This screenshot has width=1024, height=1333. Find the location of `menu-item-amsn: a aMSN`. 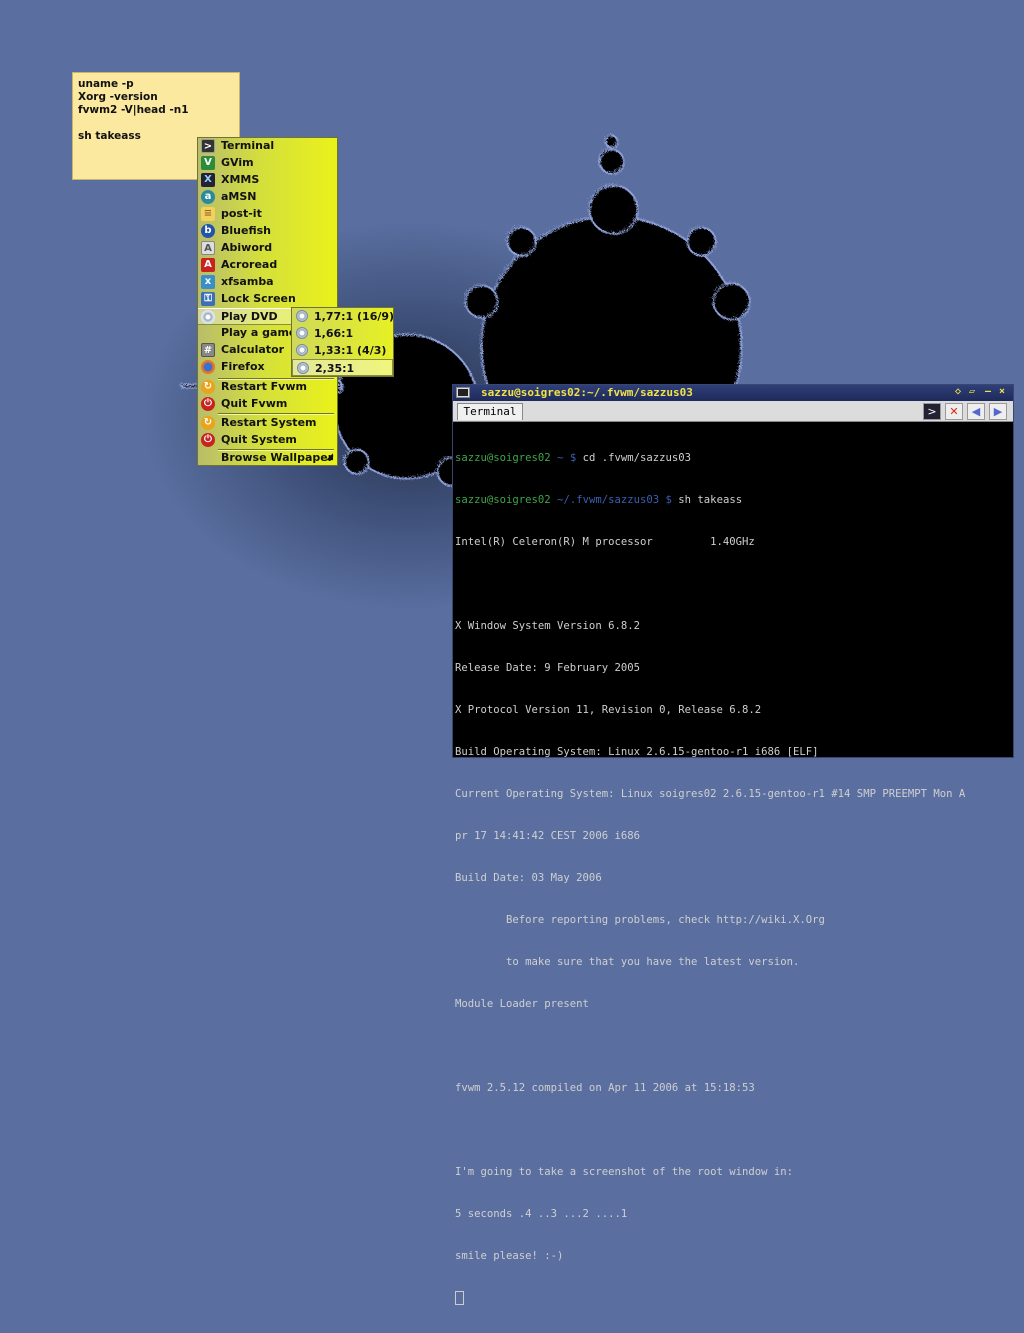

menu-item-amsn: a aMSN is located at coordinates (267, 197).